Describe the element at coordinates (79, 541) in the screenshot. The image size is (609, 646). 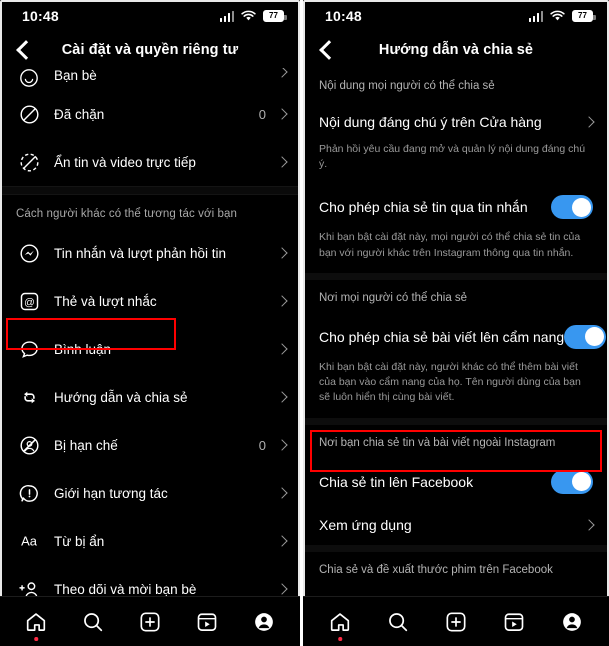
I see `list-item-label: Từ bị ẩn` at that location.